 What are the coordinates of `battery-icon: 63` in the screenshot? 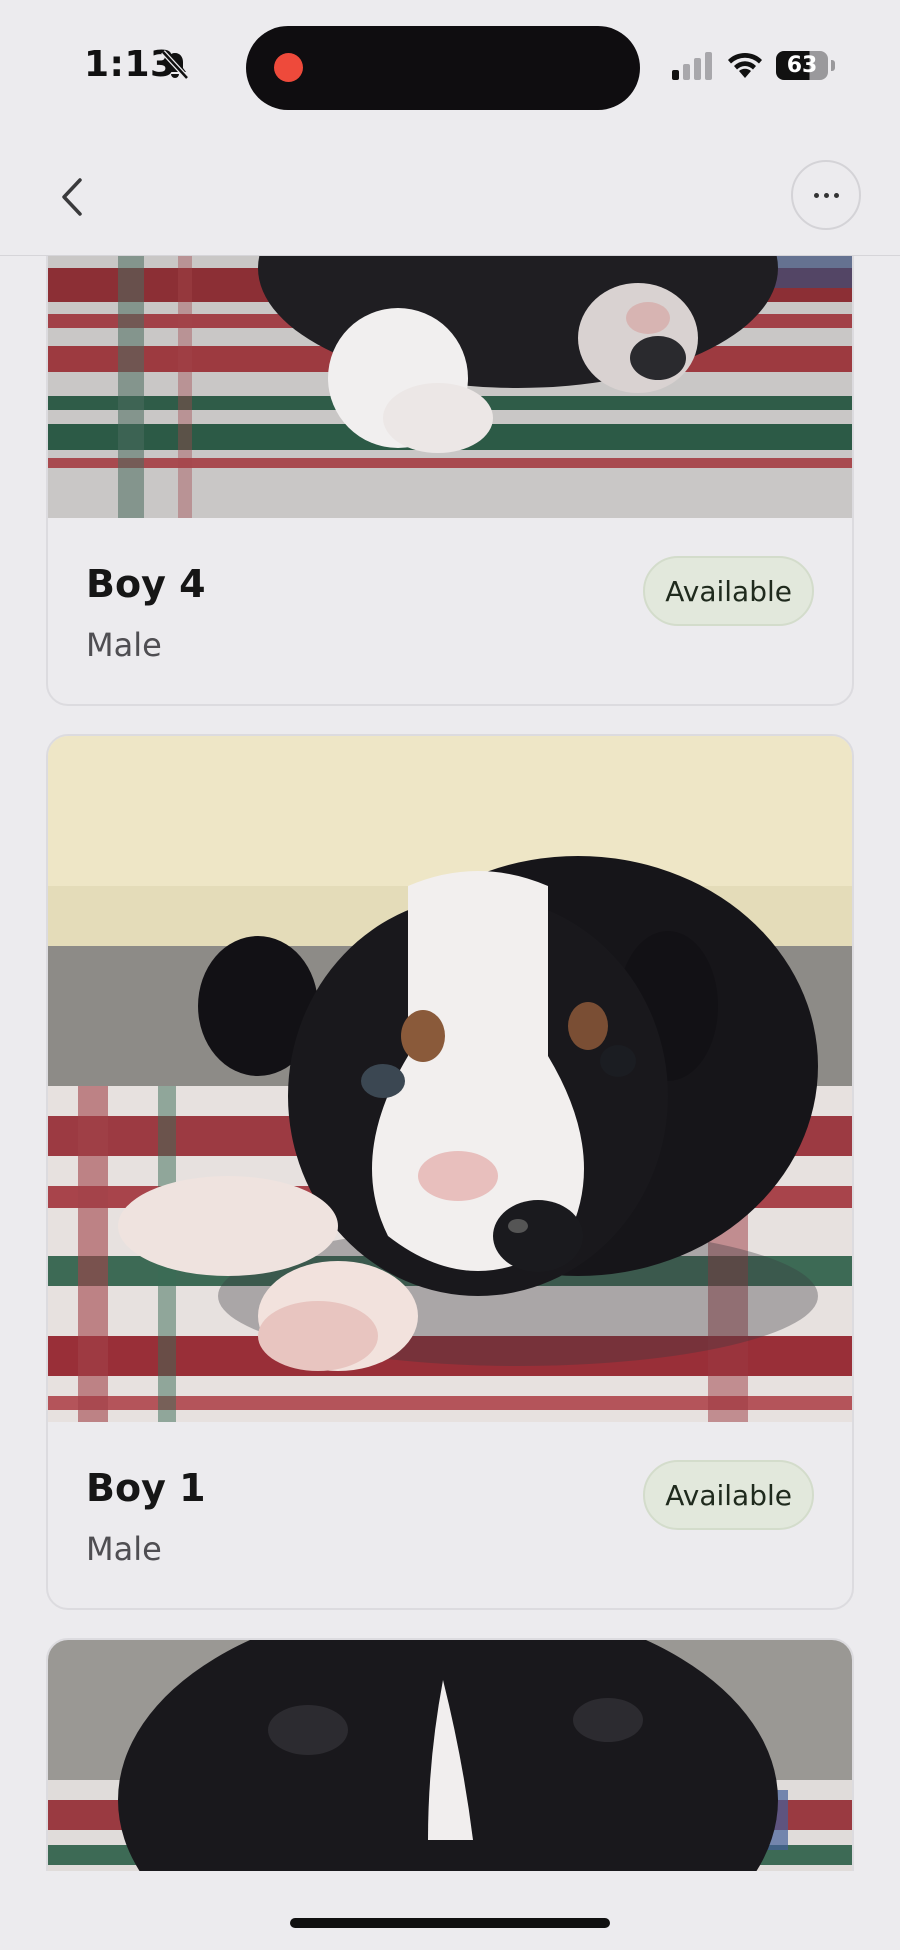 It's located at (802, 65).